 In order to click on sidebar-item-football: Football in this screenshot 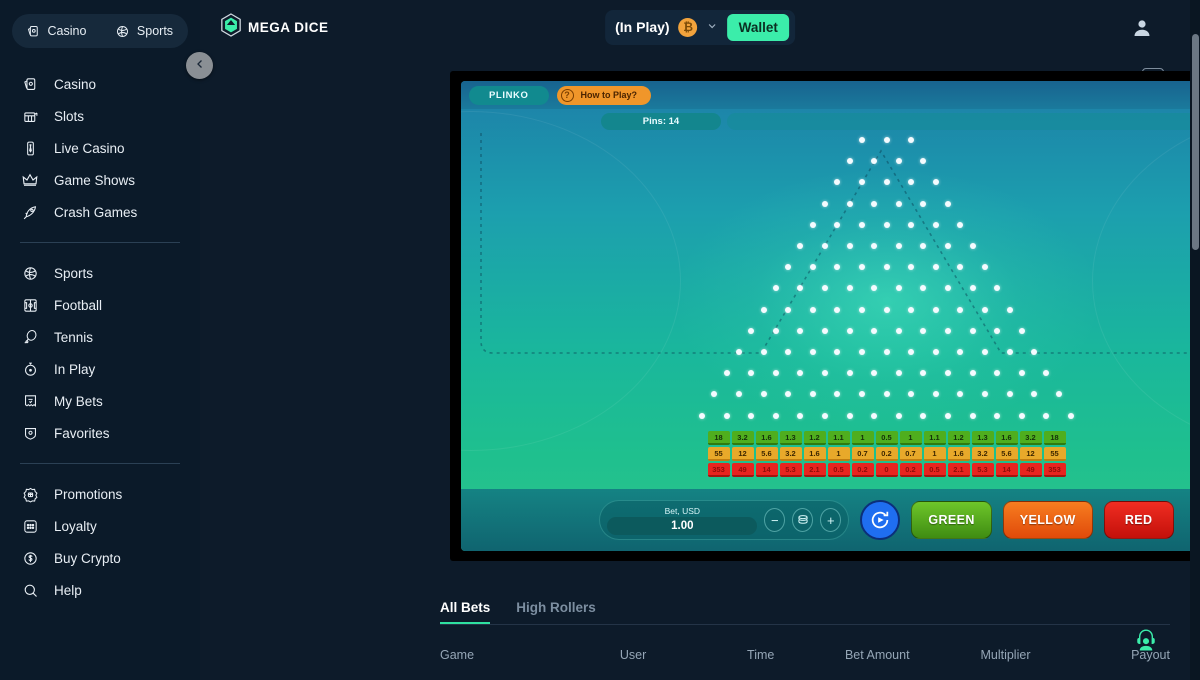, I will do `click(100, 305)`.